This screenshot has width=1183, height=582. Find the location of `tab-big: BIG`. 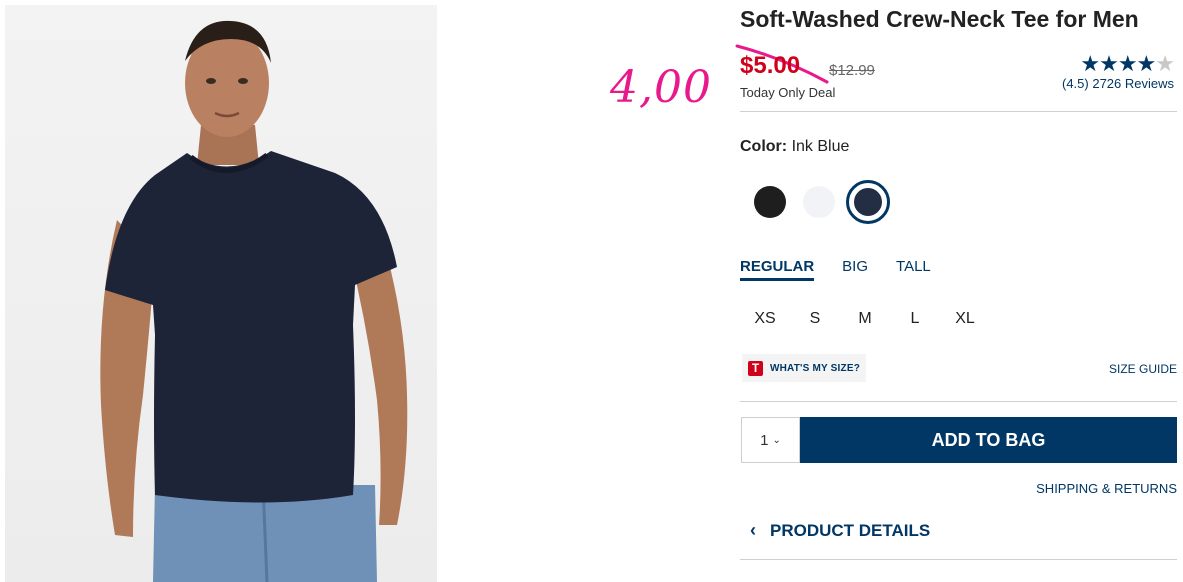

tab-big: BIG is located at coordinates (855, 269).